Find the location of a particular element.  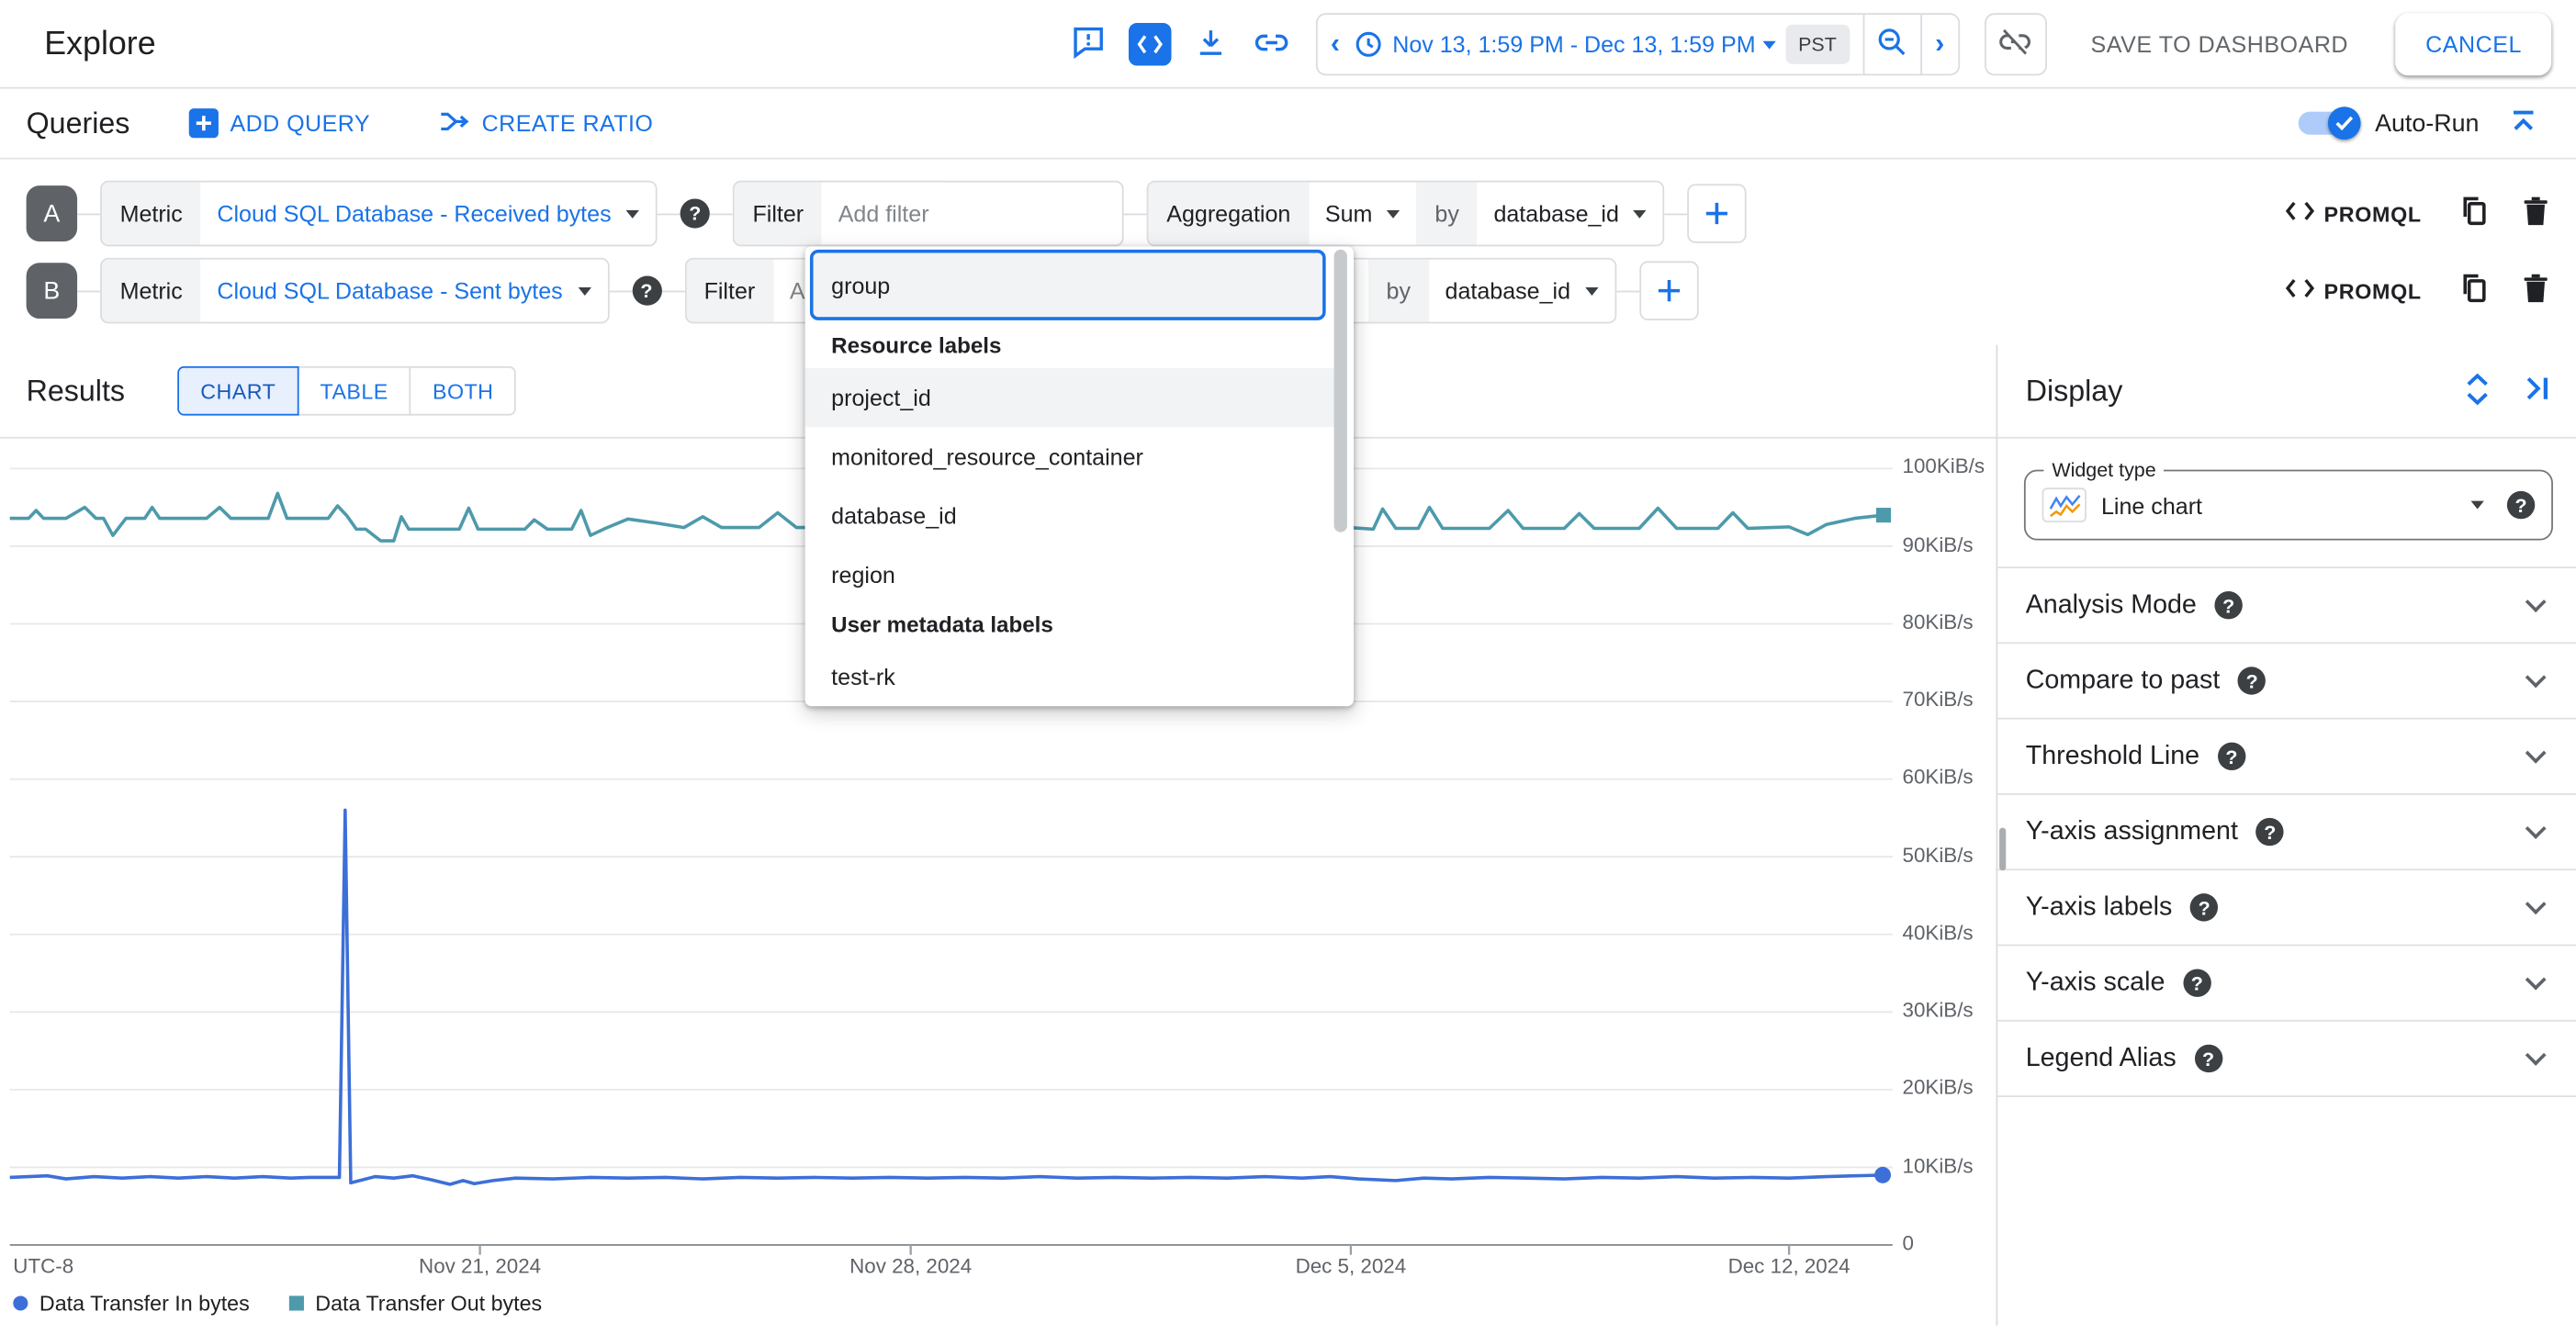

query-letter-badge: A is located at coordinates (52, 213).